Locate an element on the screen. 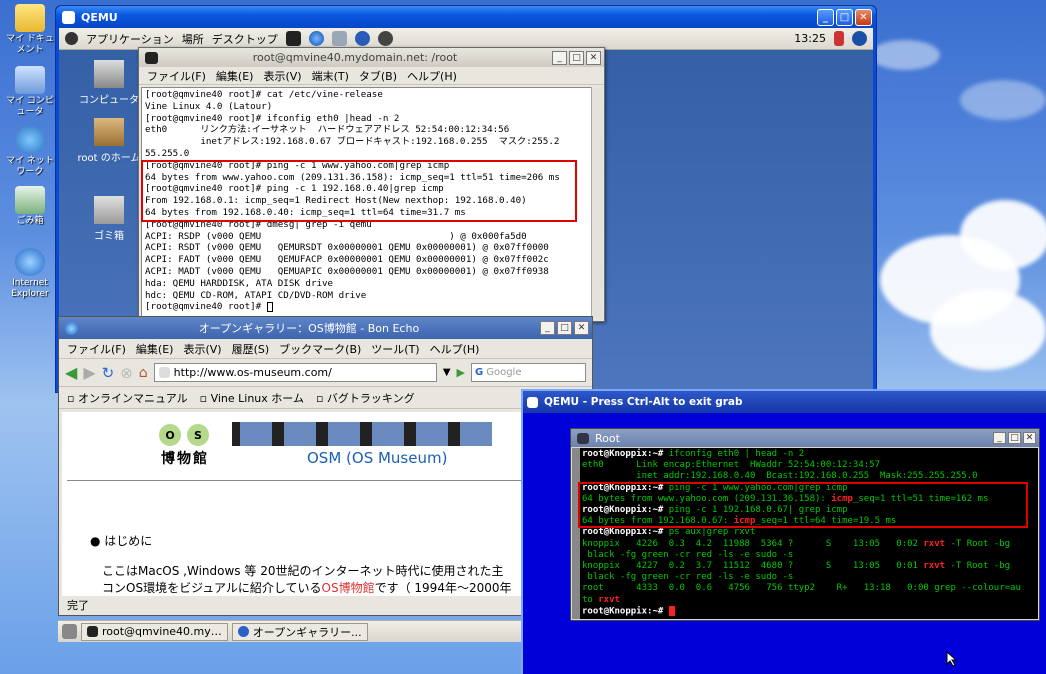 The image size is (1046, 674). mouse-cursor-icon is located at coordinates (952, 659).